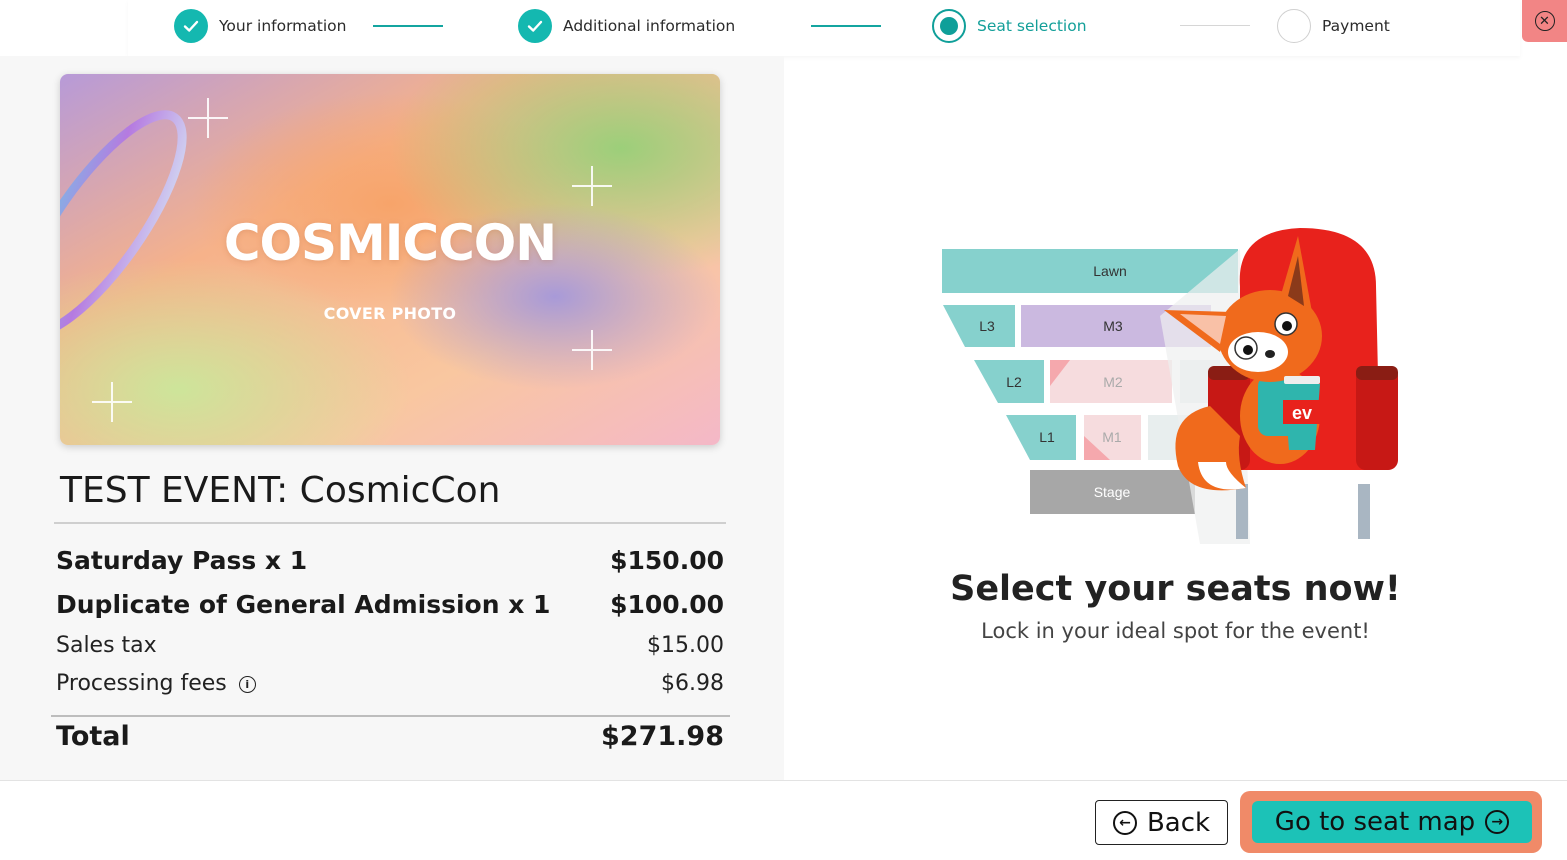  What do you see at coordinates (1032, 26) in the screenshot?
I see `step-label: Seat selection` at bounding box center [1032, 26].